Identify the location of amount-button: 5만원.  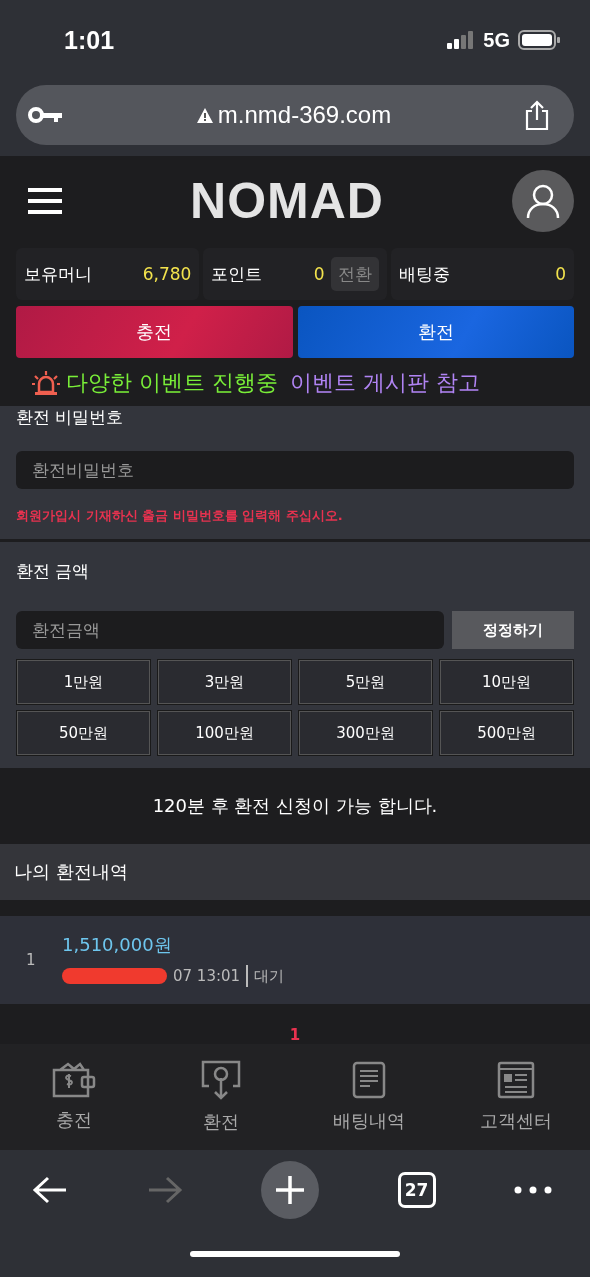
(365, 682).